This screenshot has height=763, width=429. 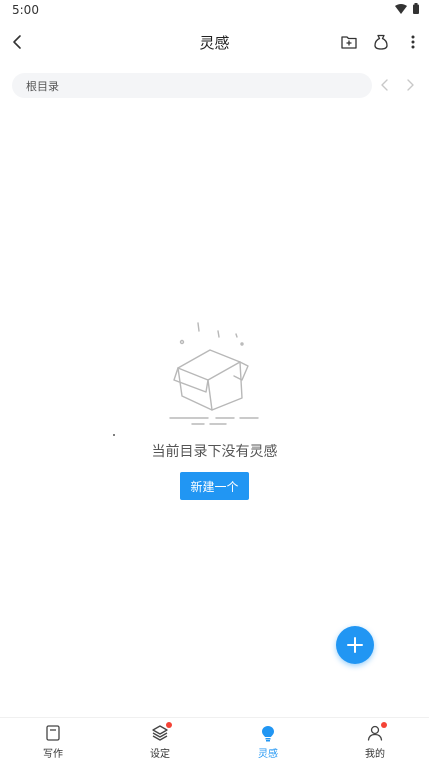 What do you see at coordinates (214, 373) in the screenshot?
I see `empty-box-icon` at bounding box center [214, 373].